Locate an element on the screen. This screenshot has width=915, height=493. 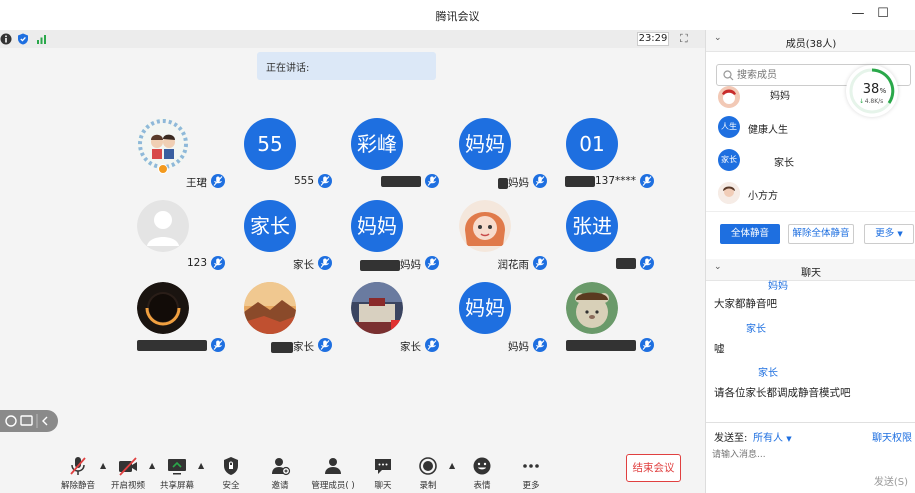
manage-members-button: 管理成员( ) is located at coordinates (333, 473).